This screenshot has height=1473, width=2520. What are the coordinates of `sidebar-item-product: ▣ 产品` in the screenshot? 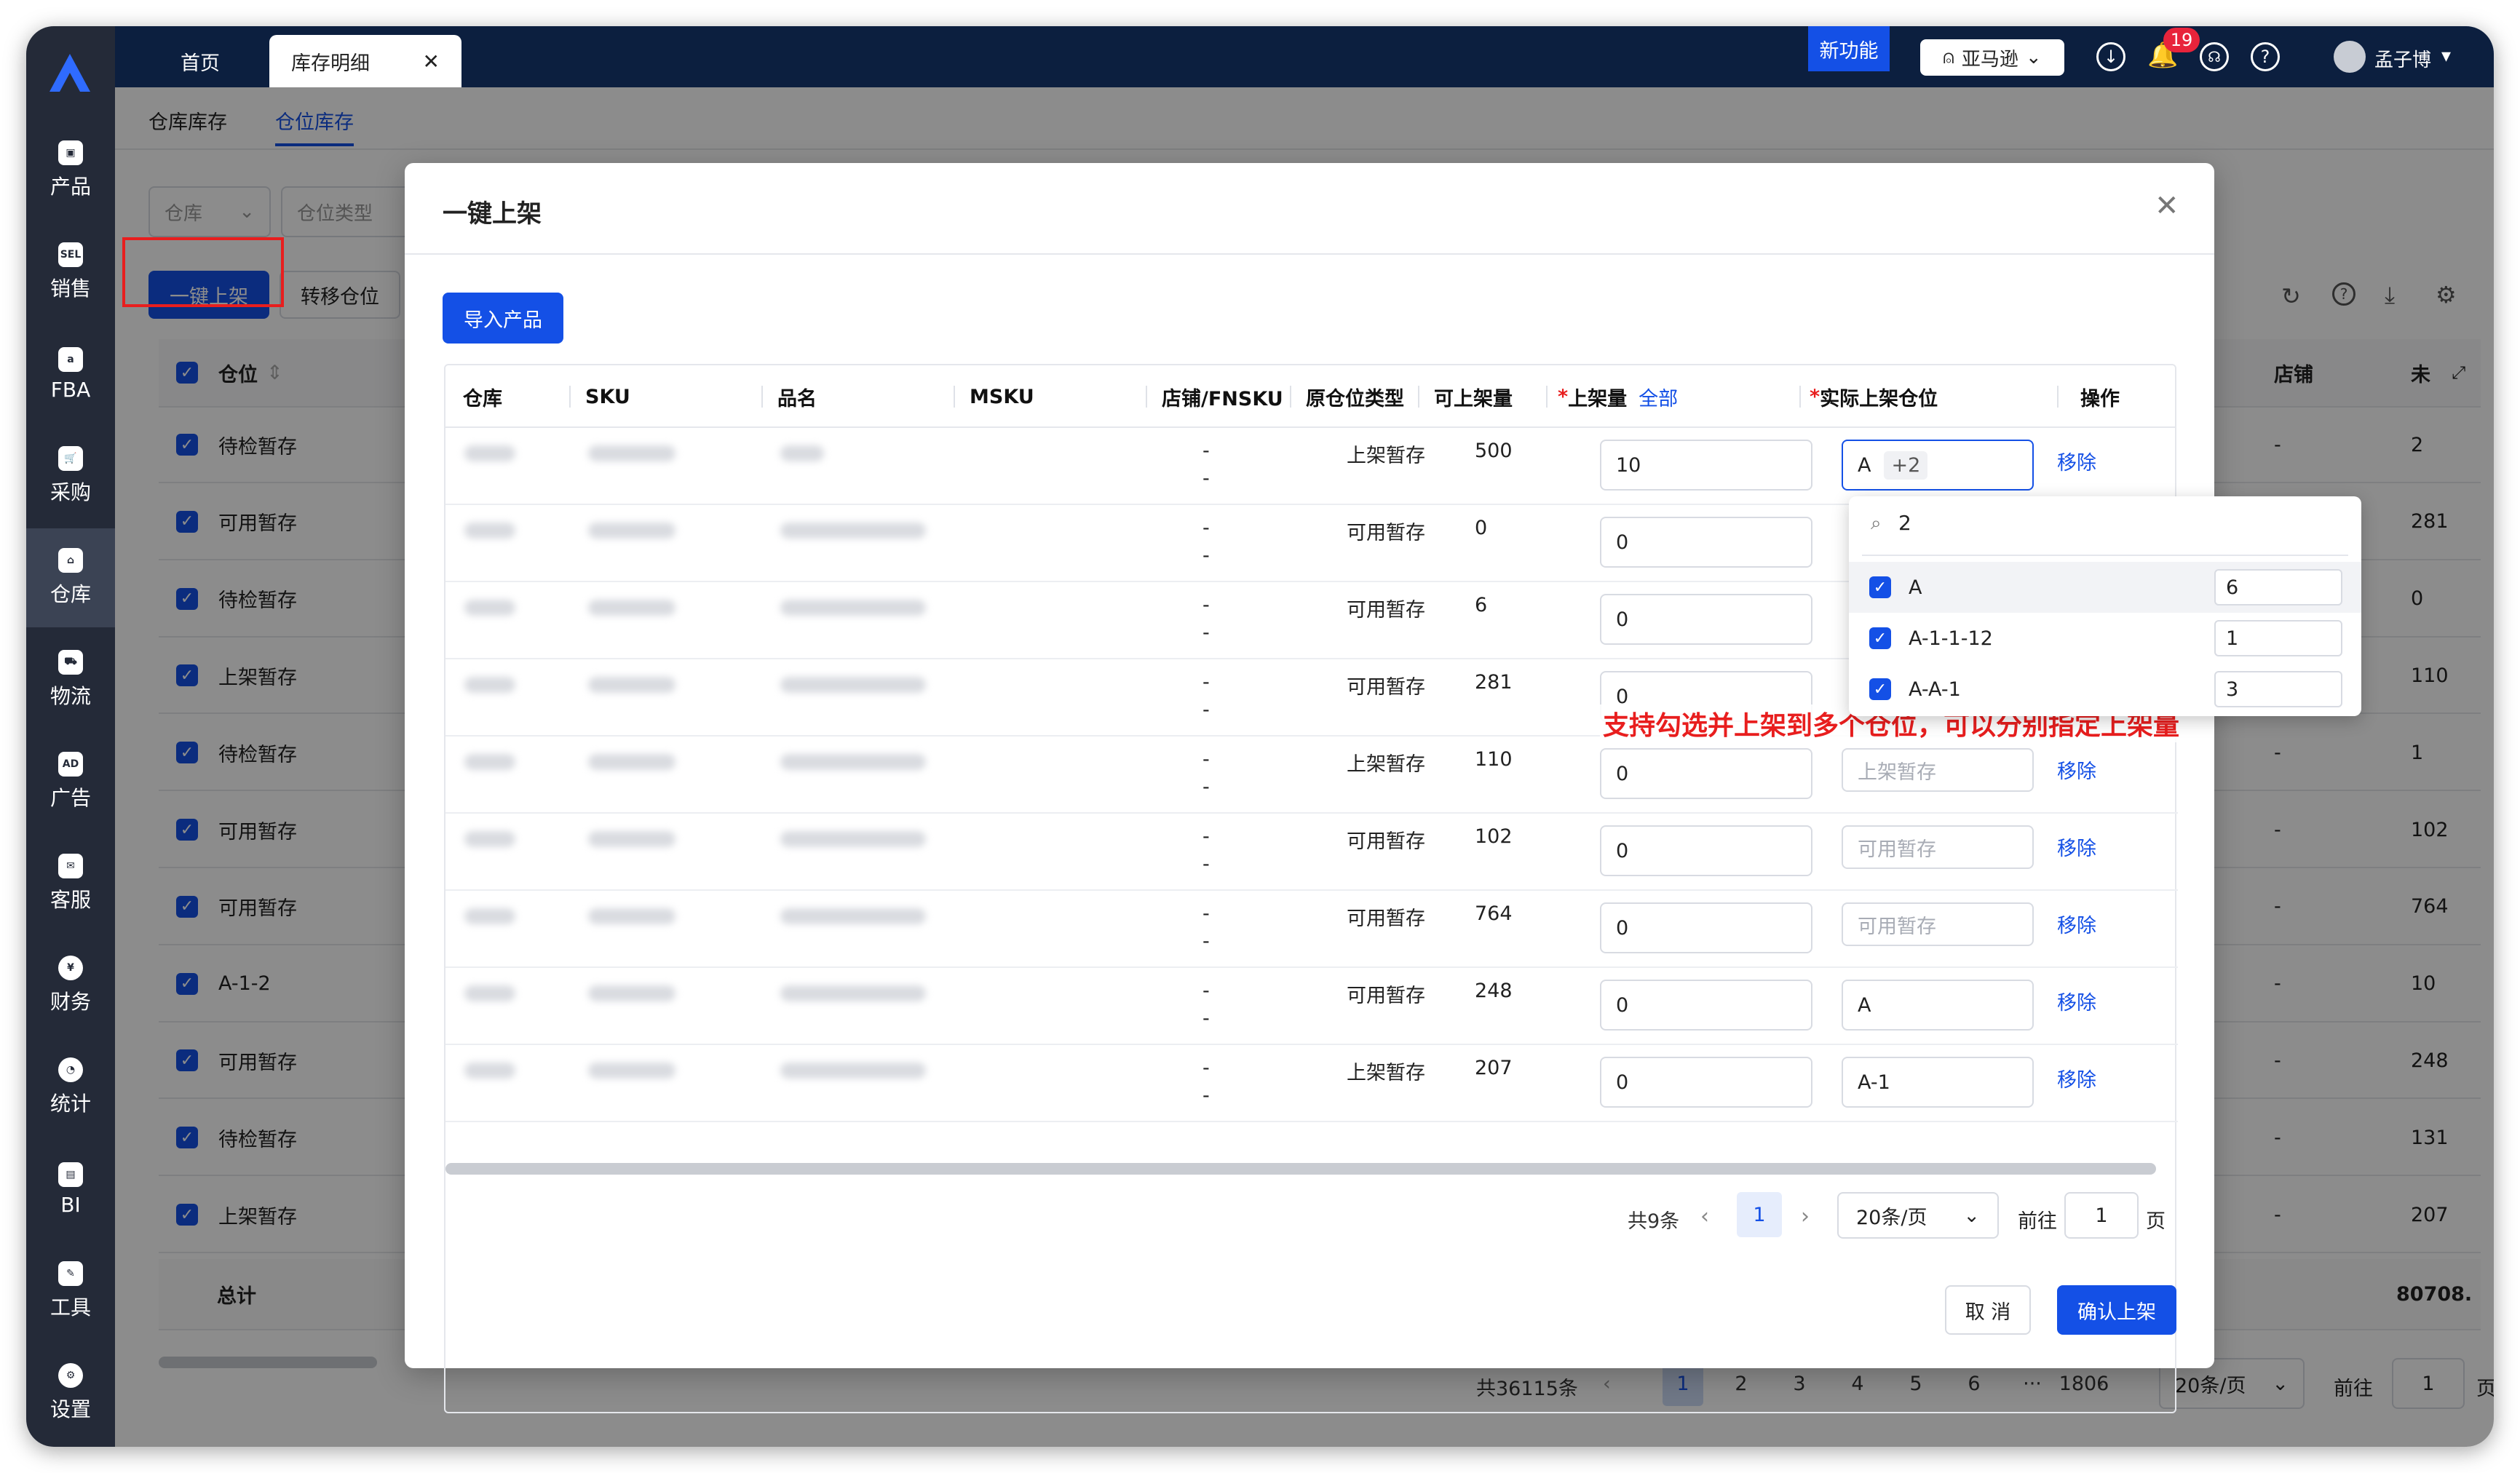 It's located at (70, 170).